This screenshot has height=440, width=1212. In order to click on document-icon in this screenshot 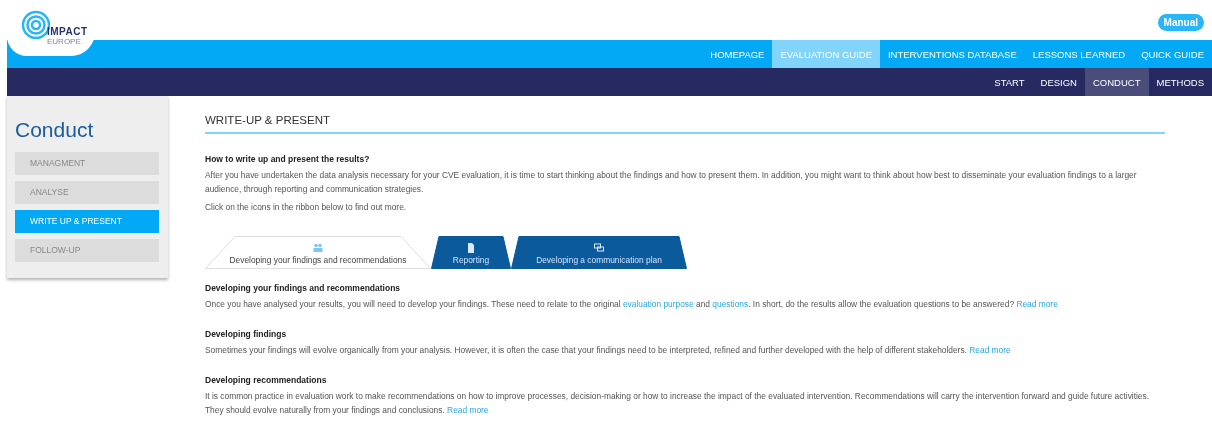, I will do `click(471, 248)`.